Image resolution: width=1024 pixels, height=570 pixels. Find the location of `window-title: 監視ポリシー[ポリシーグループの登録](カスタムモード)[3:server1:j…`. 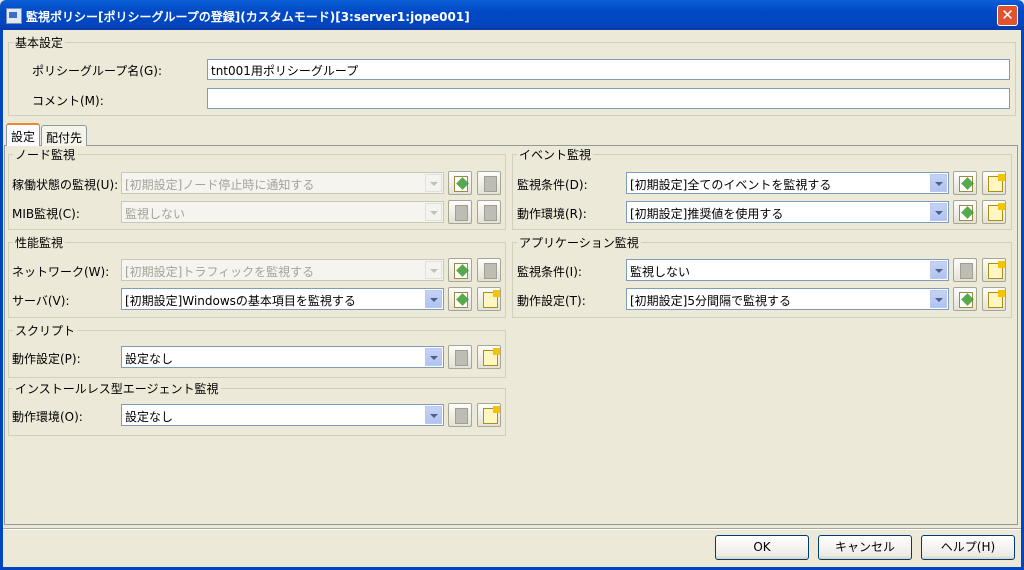

window-title: 監視ポリシー[ポリシーグループの登録](カスタムモード)[3:server1:j… is located at coordinates (248, 17).